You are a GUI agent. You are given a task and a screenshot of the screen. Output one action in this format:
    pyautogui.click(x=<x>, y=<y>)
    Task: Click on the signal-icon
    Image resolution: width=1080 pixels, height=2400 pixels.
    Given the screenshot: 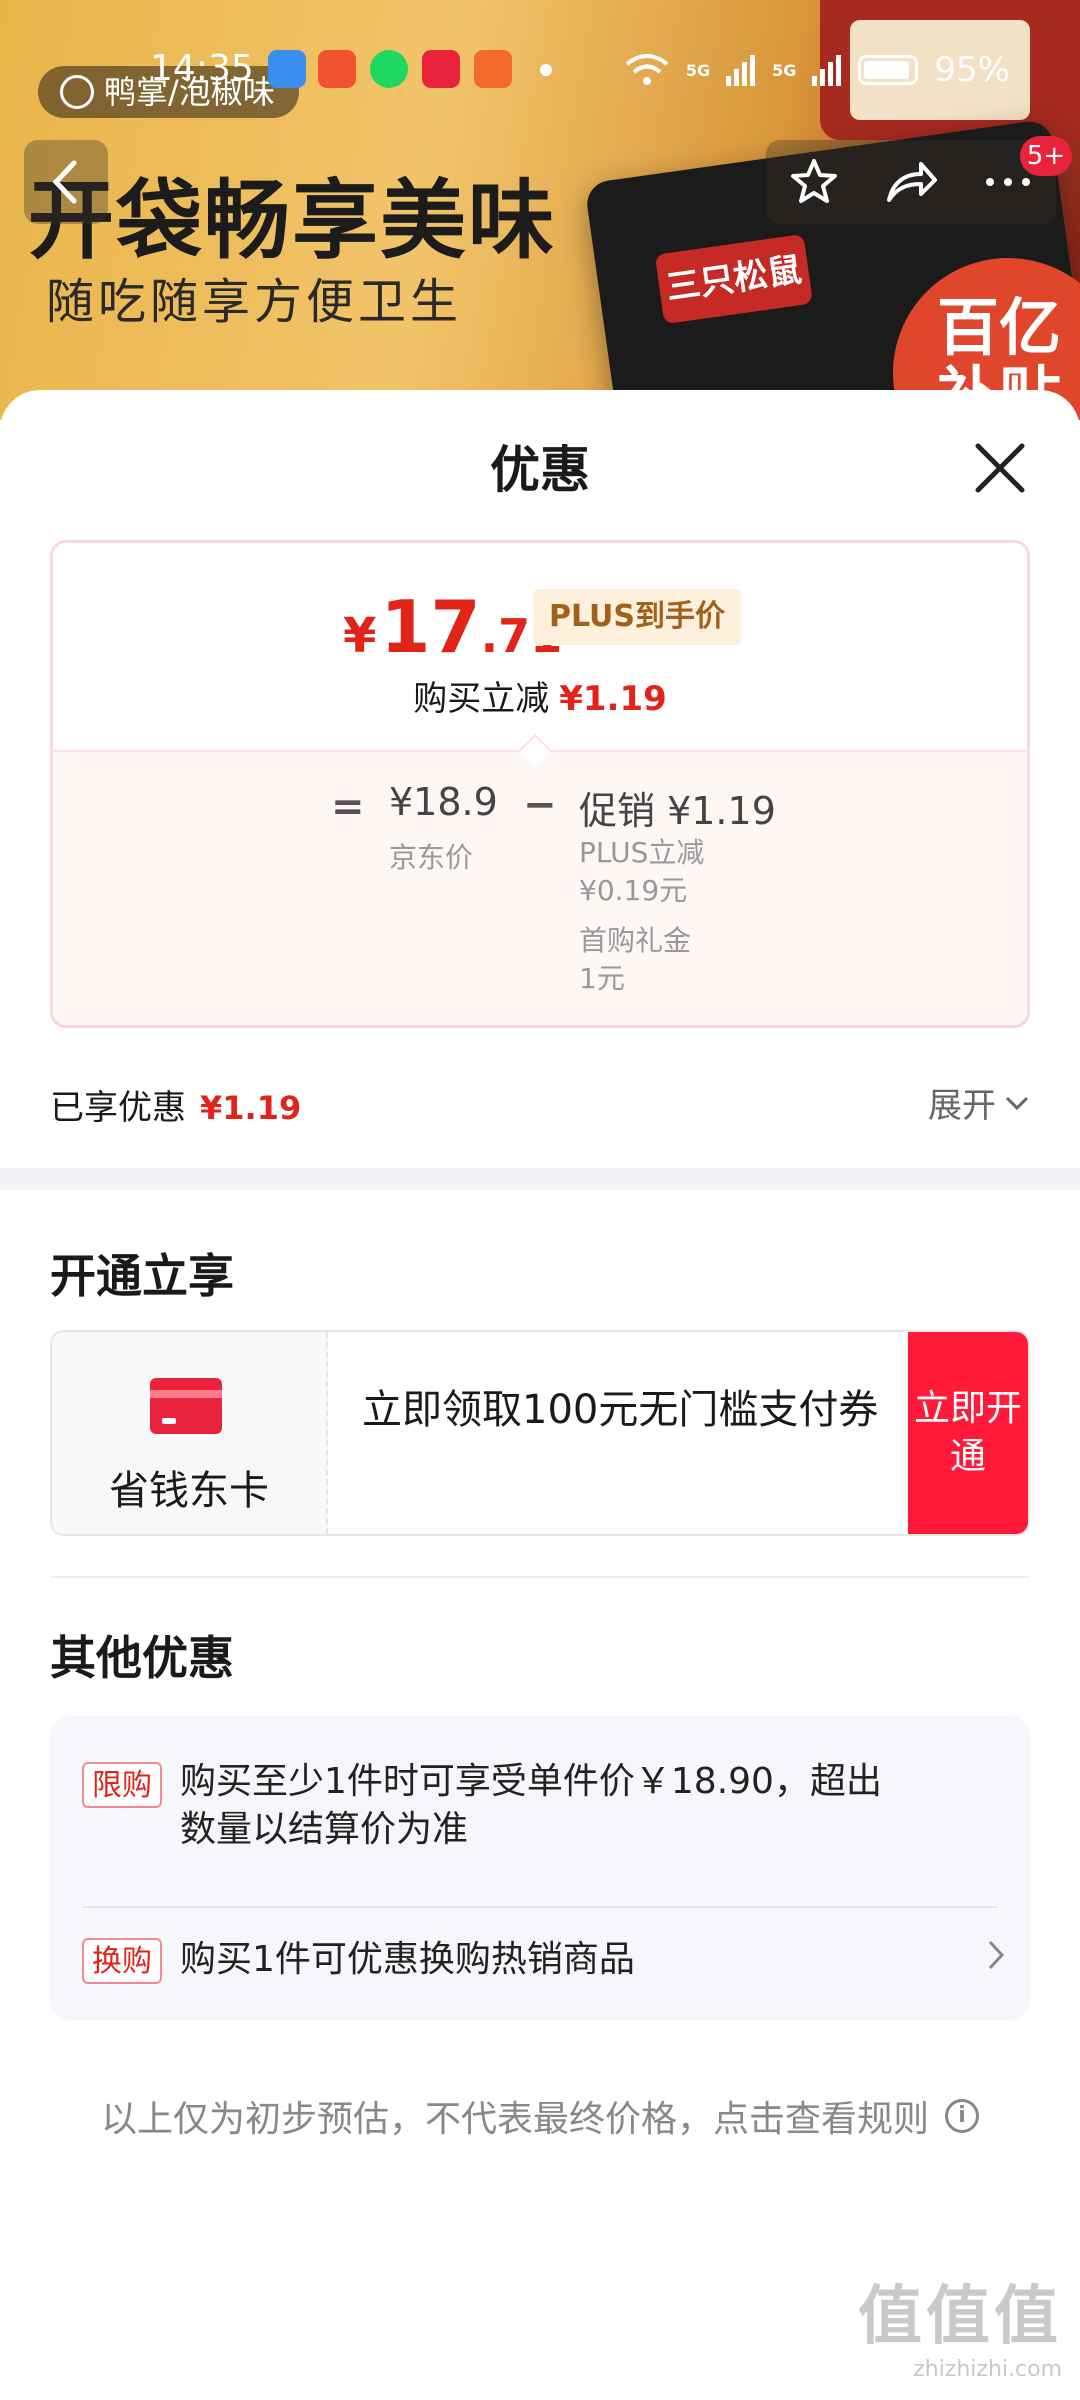 What is the action you would take?
    pyautogui.click(x=741, y=70)
    